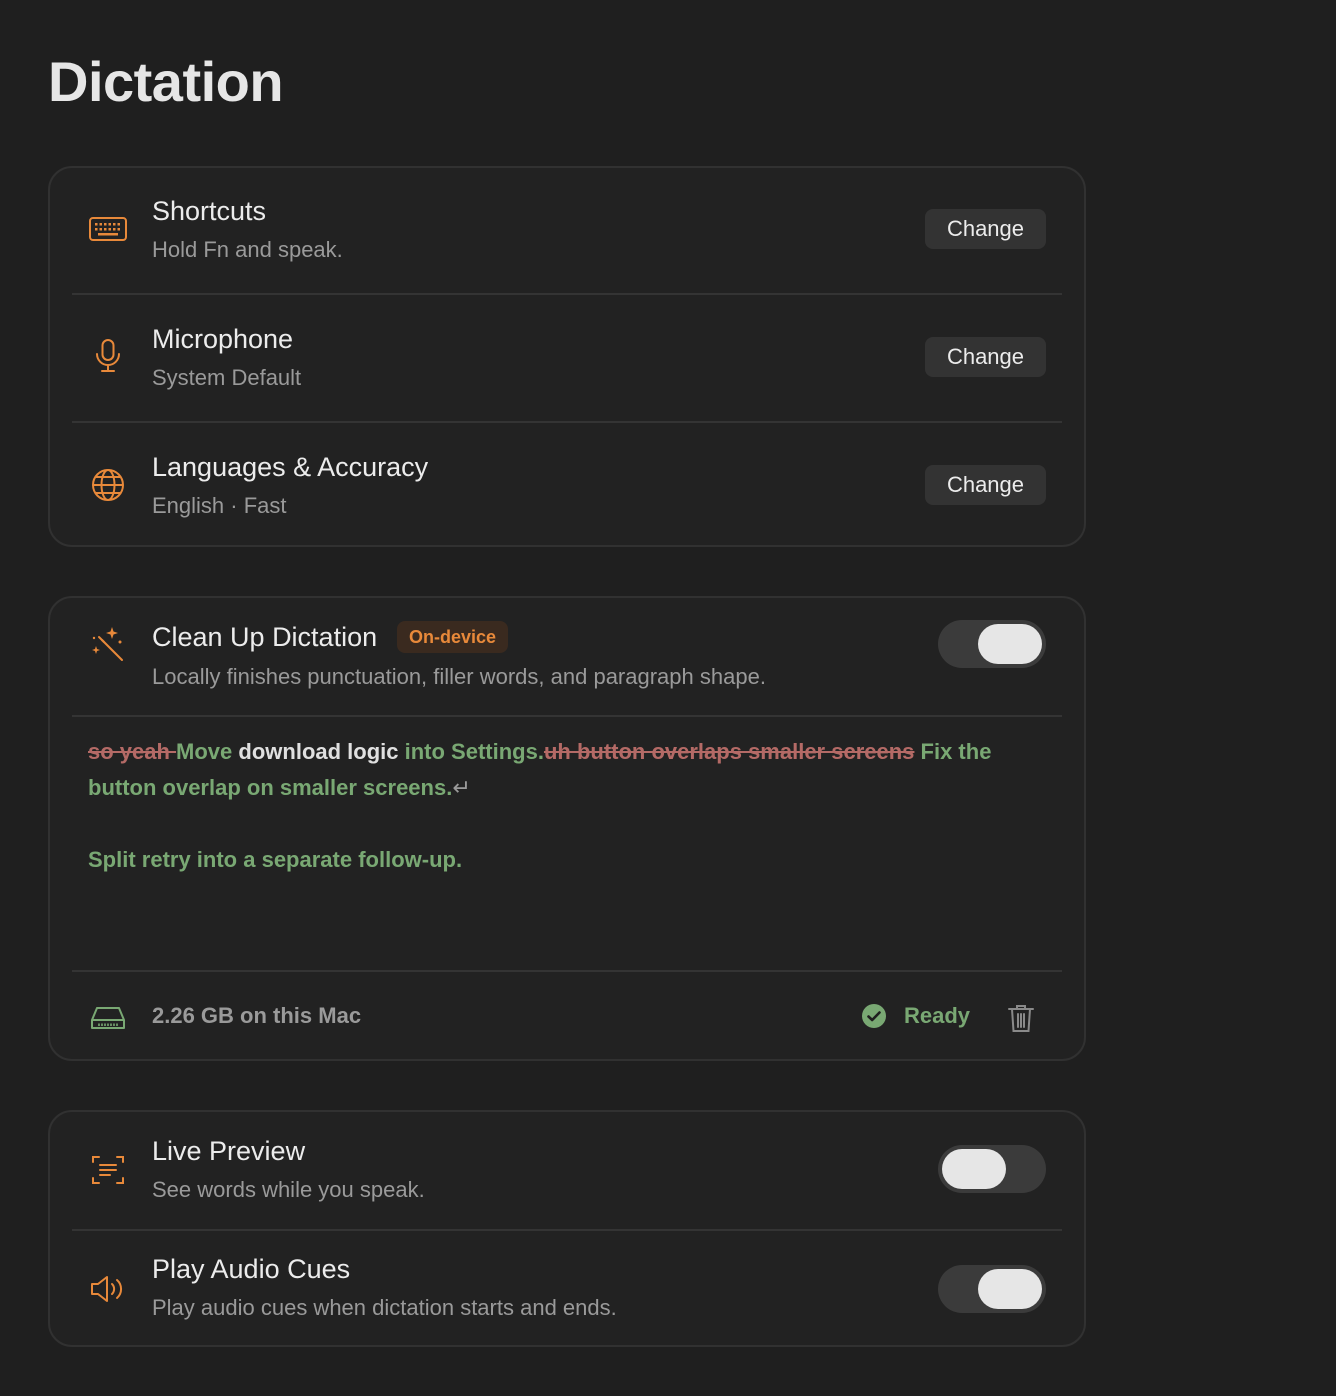  Describe the element at coordinates (251, 1269) in the screenshot. I see `audio-cues-title: Play Audio Cues` at that location.